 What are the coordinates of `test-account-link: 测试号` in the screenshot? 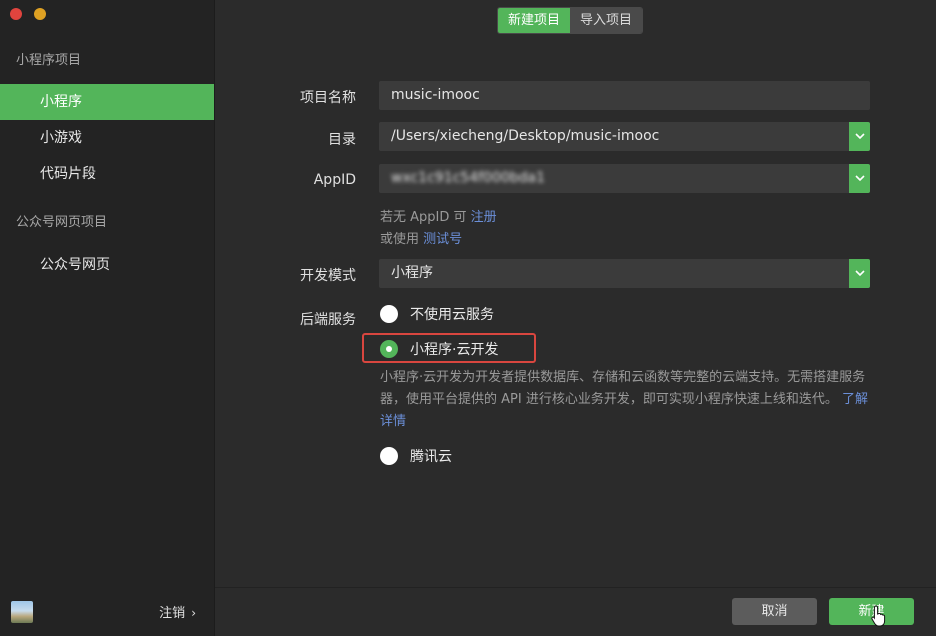 It's located at (442, 239).